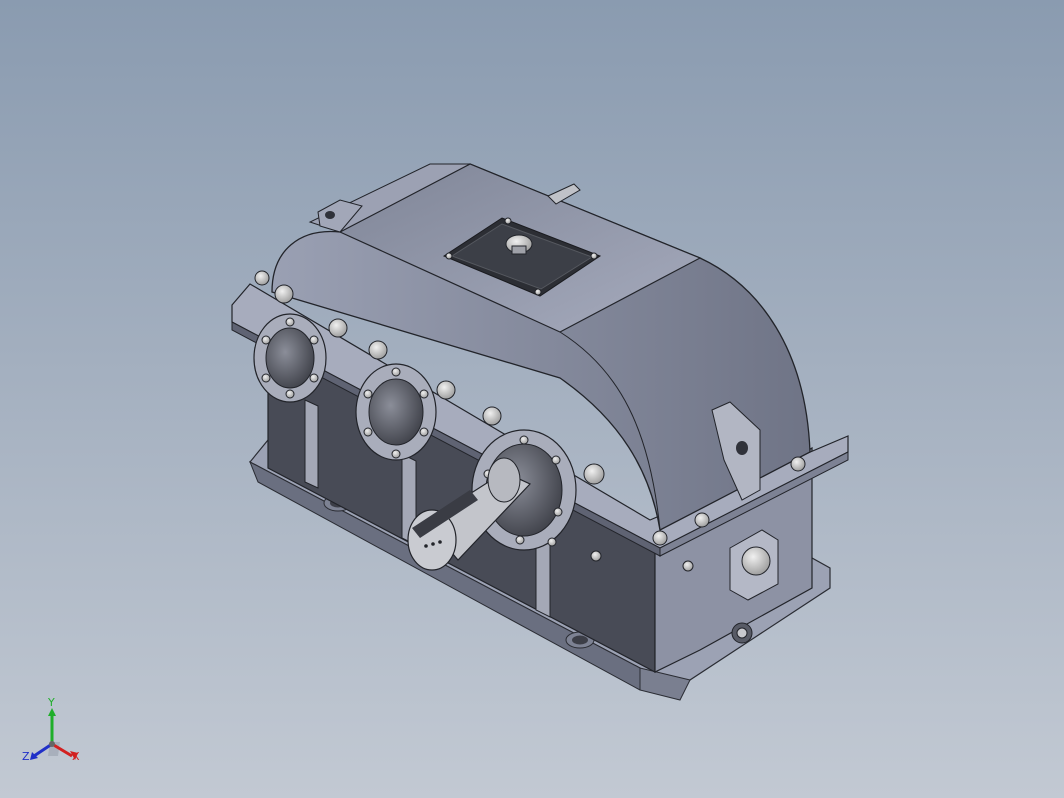  What do you see at coordinates (51, 702) in the screenshot?
I see `y-axis-label: Y` at bounding box center [51, 702].